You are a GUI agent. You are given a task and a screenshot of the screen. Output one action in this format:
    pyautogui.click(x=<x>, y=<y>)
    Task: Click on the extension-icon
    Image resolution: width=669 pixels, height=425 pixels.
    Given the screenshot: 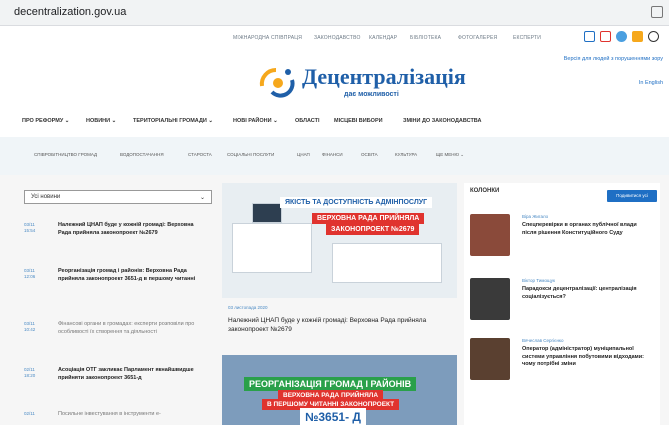 What is the action you would take?
    pyautogui.click(x=657, y=12)
    